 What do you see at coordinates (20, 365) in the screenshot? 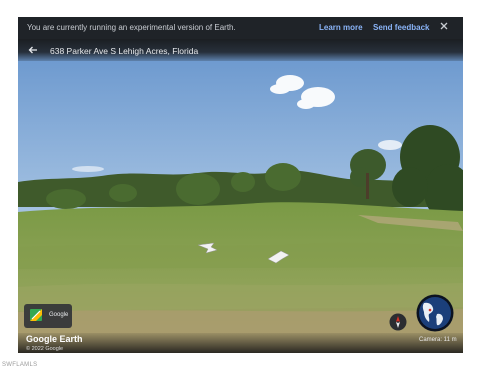
I see `watermark: SWFLAMLS` at bounding box center [20, 365].